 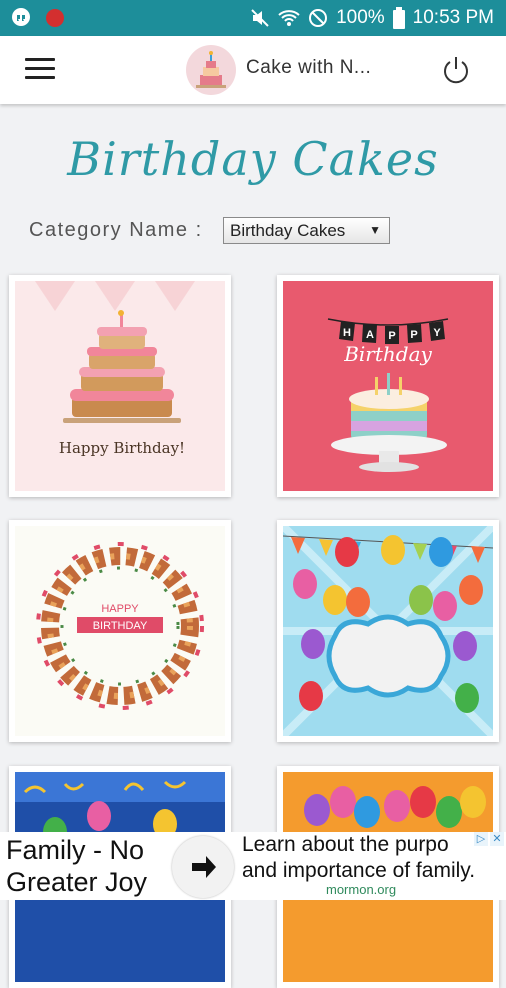 I want to click on status-bar: 100% 10:53 PM, so click(x=253, y=18).